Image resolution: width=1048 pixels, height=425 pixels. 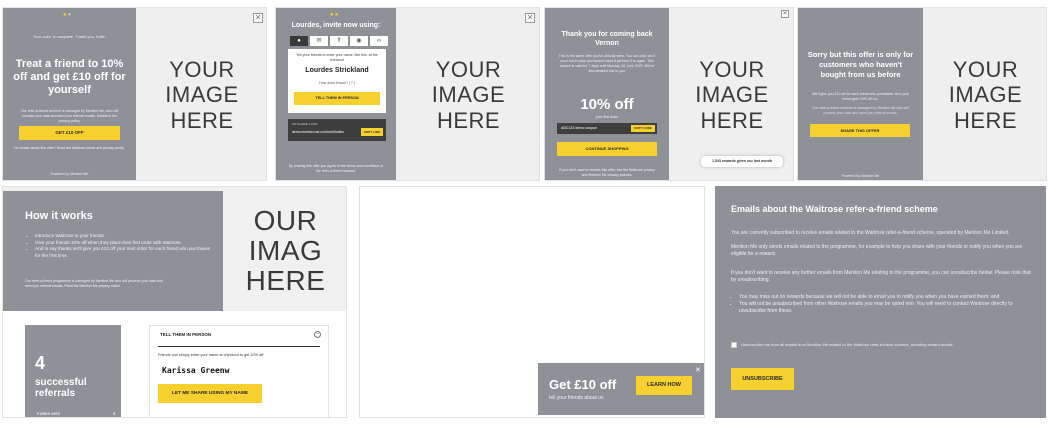 What do you see at coordinates (379, 41) in the screenshot?
I see `link-icon: ∞` at bounding box center [379, 41].